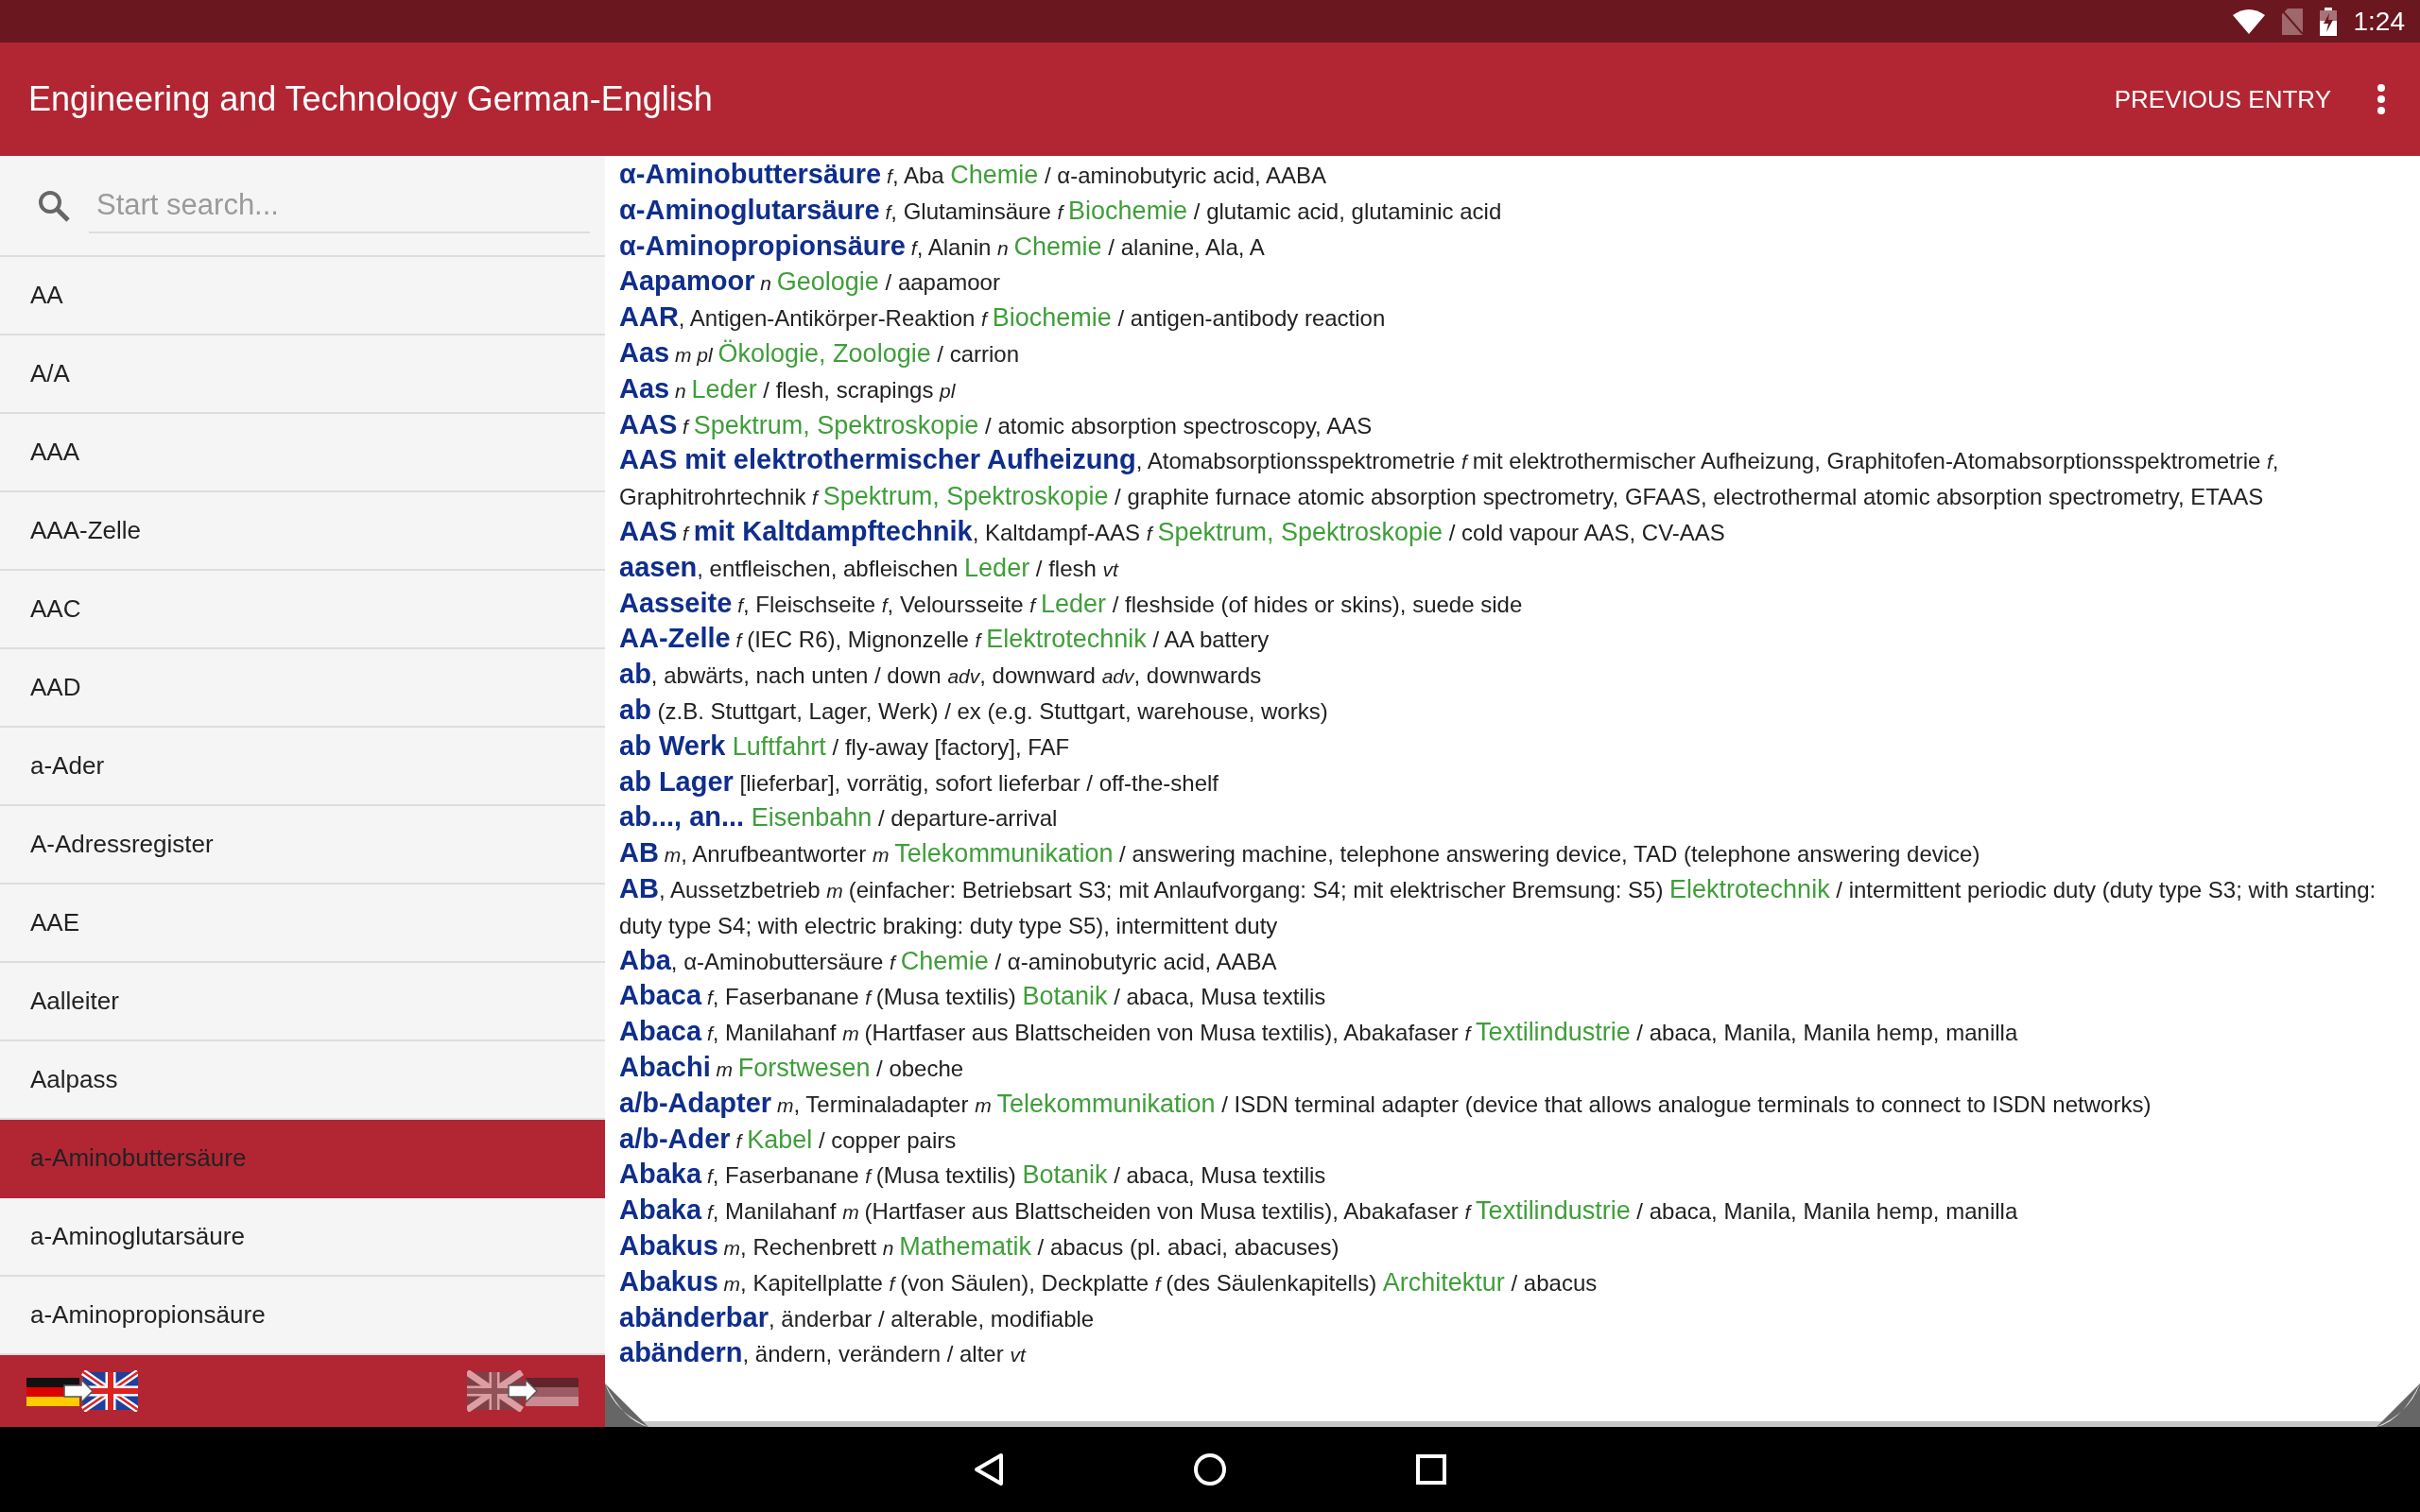 Image resolution: width=2420 pixels, height=1512 pixels. I want to click on dictionary-entry: ab Werk Luftfahrt / fly-away [factory], FAF, so click(845, 746).